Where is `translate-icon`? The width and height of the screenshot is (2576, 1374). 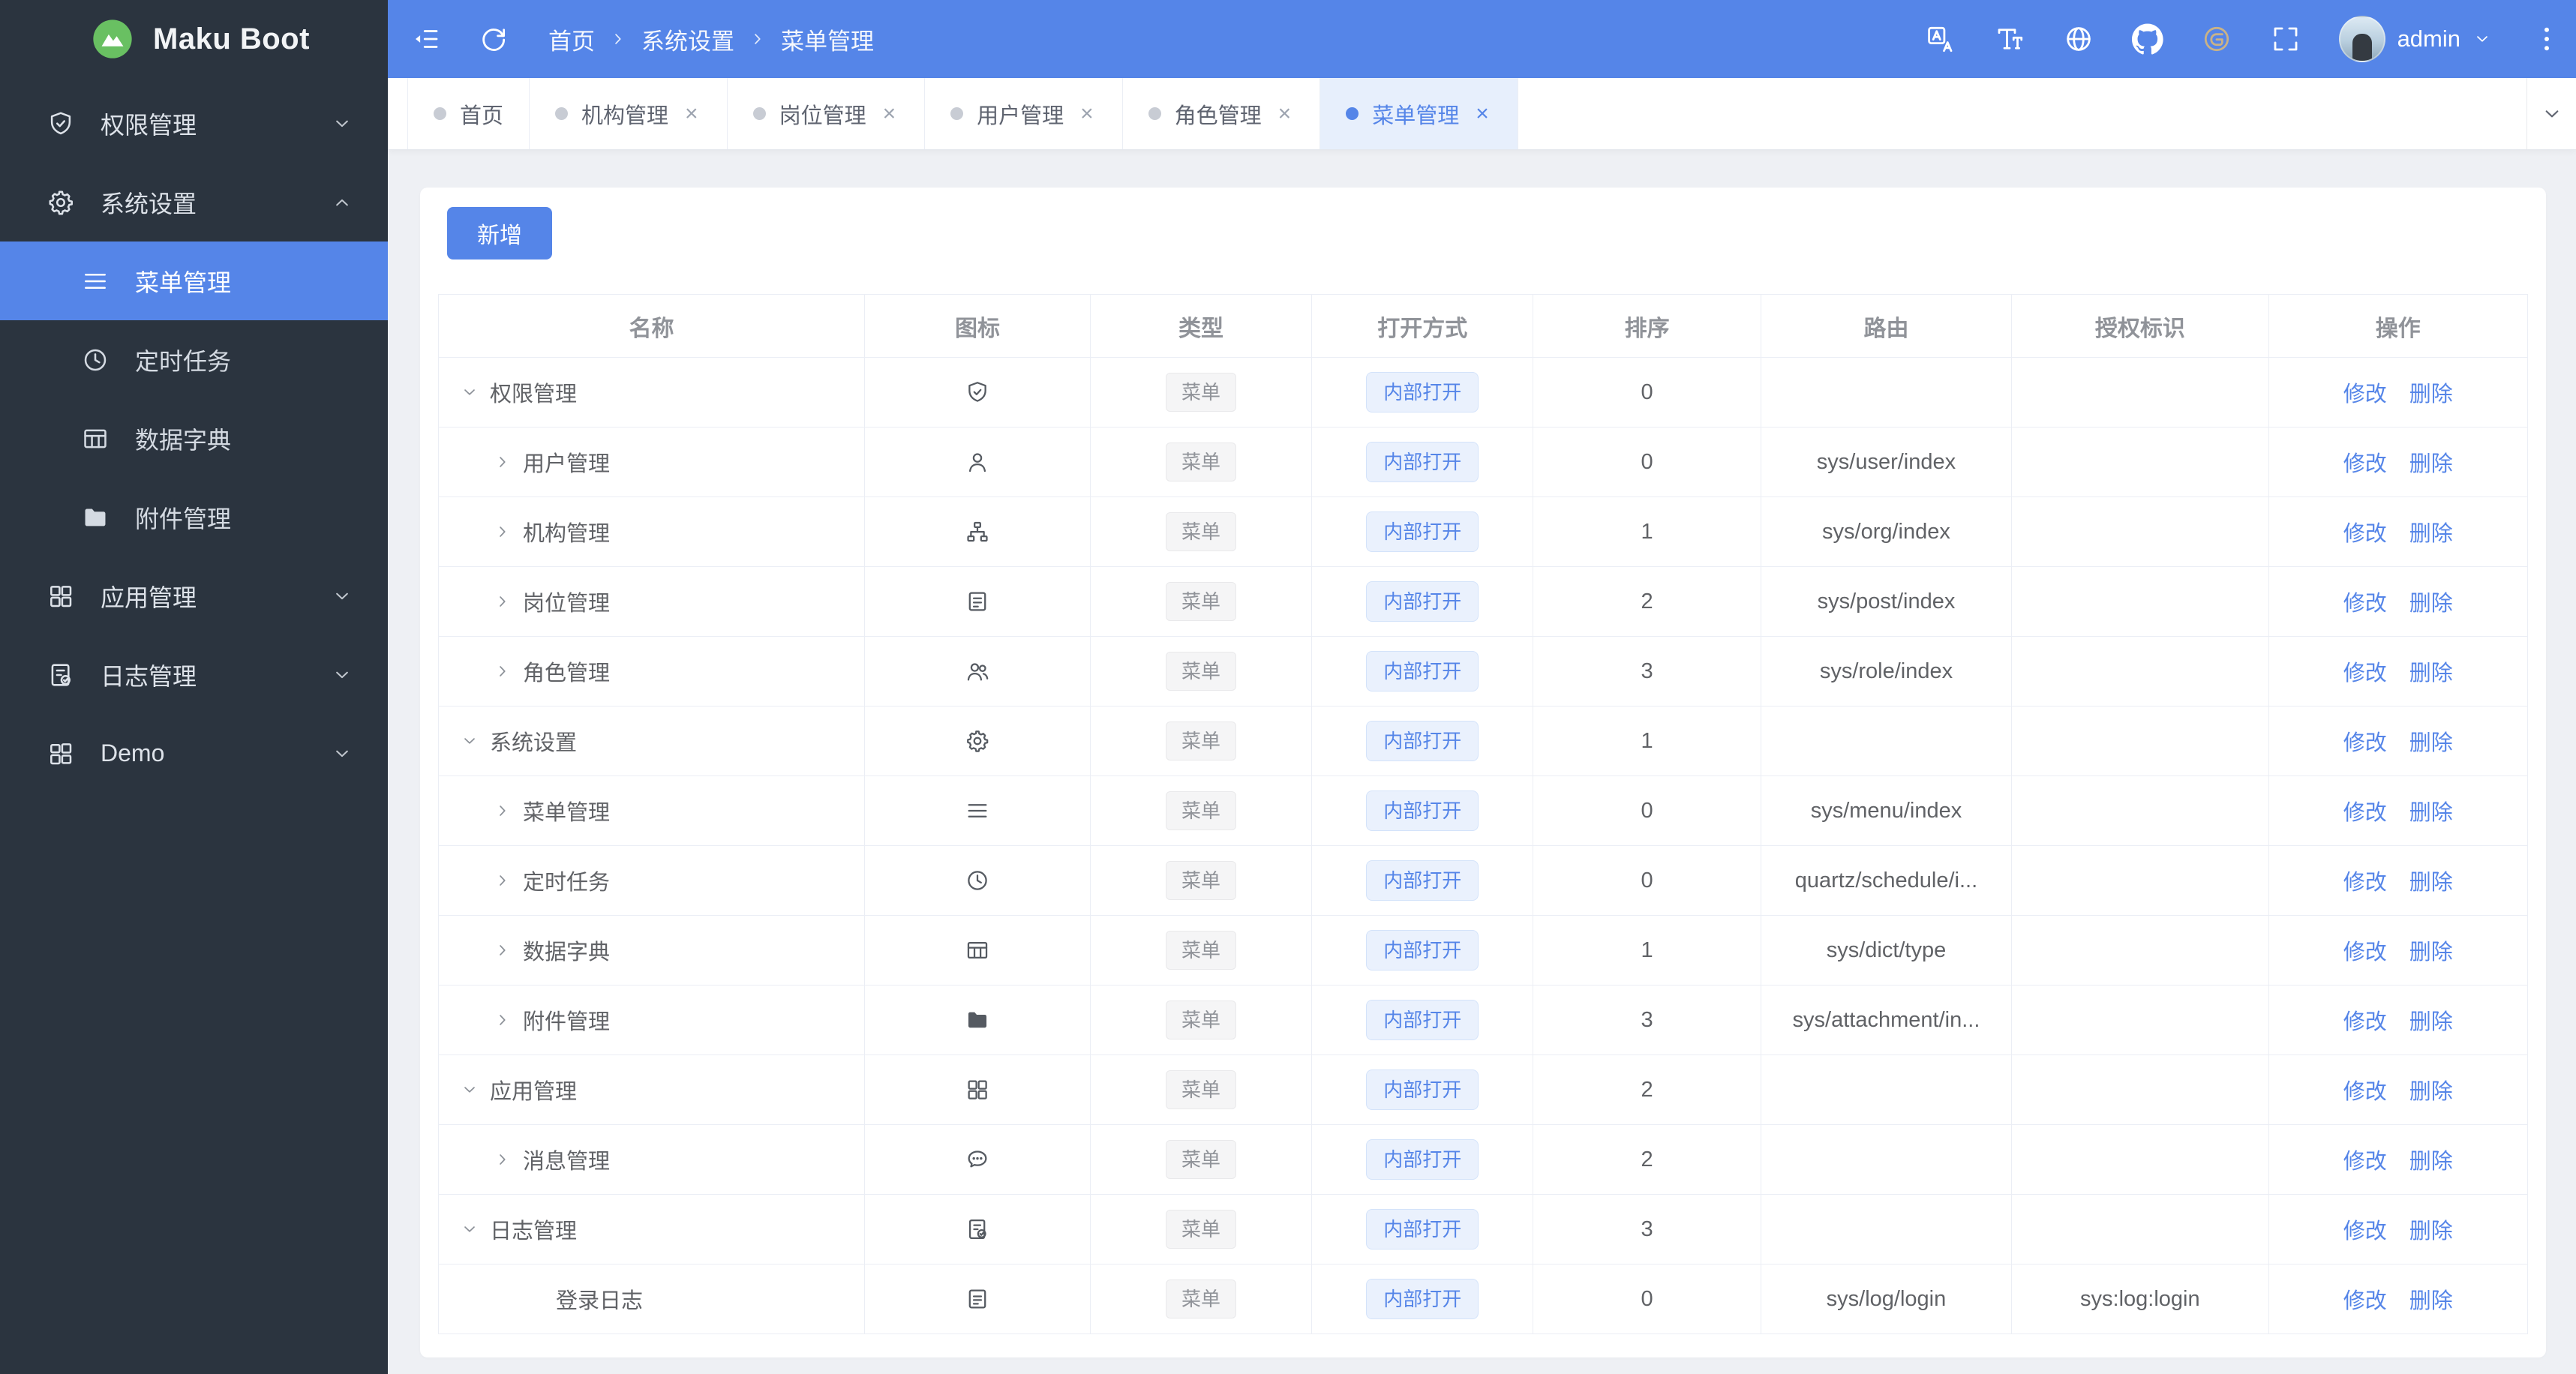
translate-icon is located at coordinates (1940, 39).